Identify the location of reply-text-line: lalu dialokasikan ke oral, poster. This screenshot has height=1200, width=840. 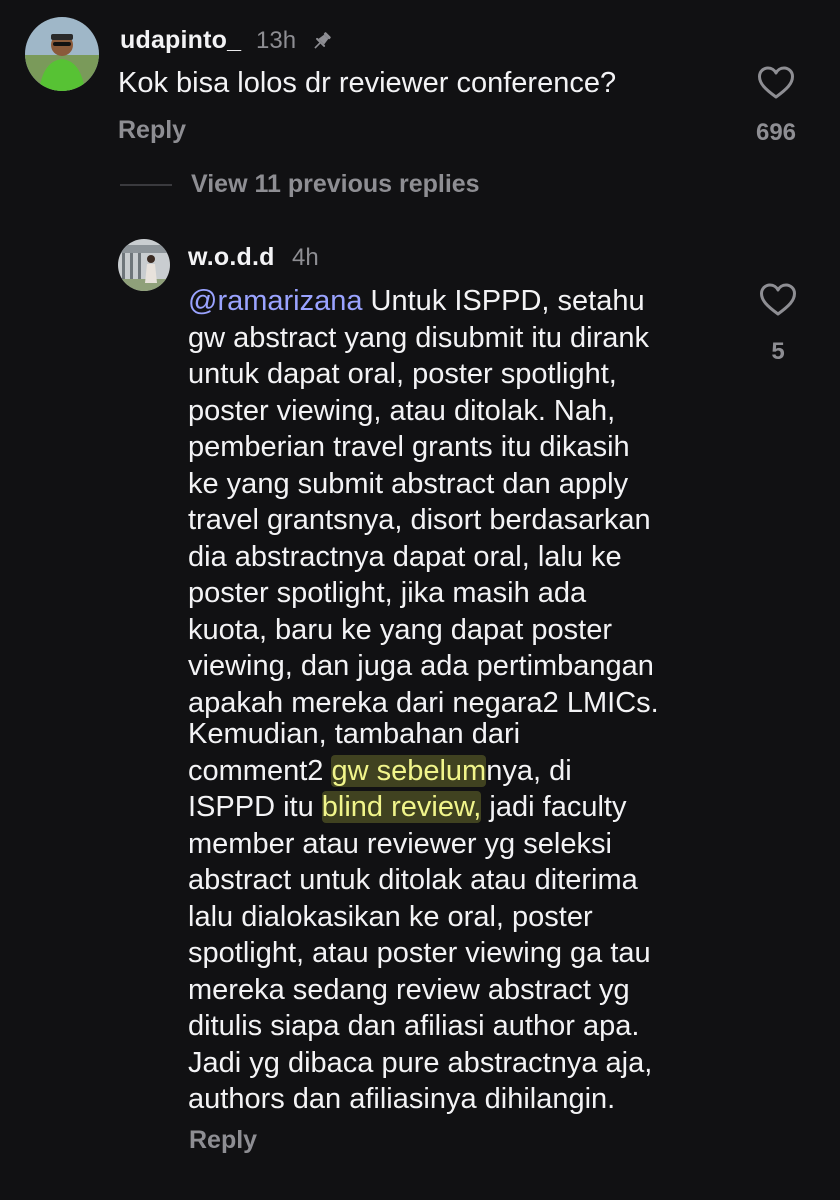
(390, 916).